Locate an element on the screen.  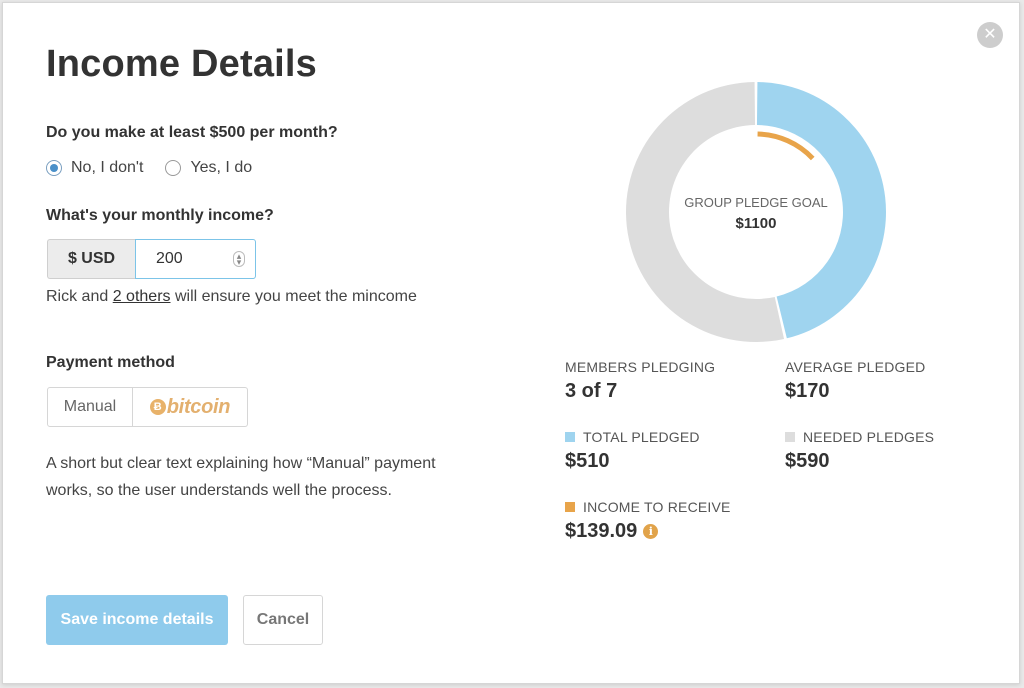
stat-needed-pledges: NEEDED PLEDGES $590 is located at coordinates (859, 451).